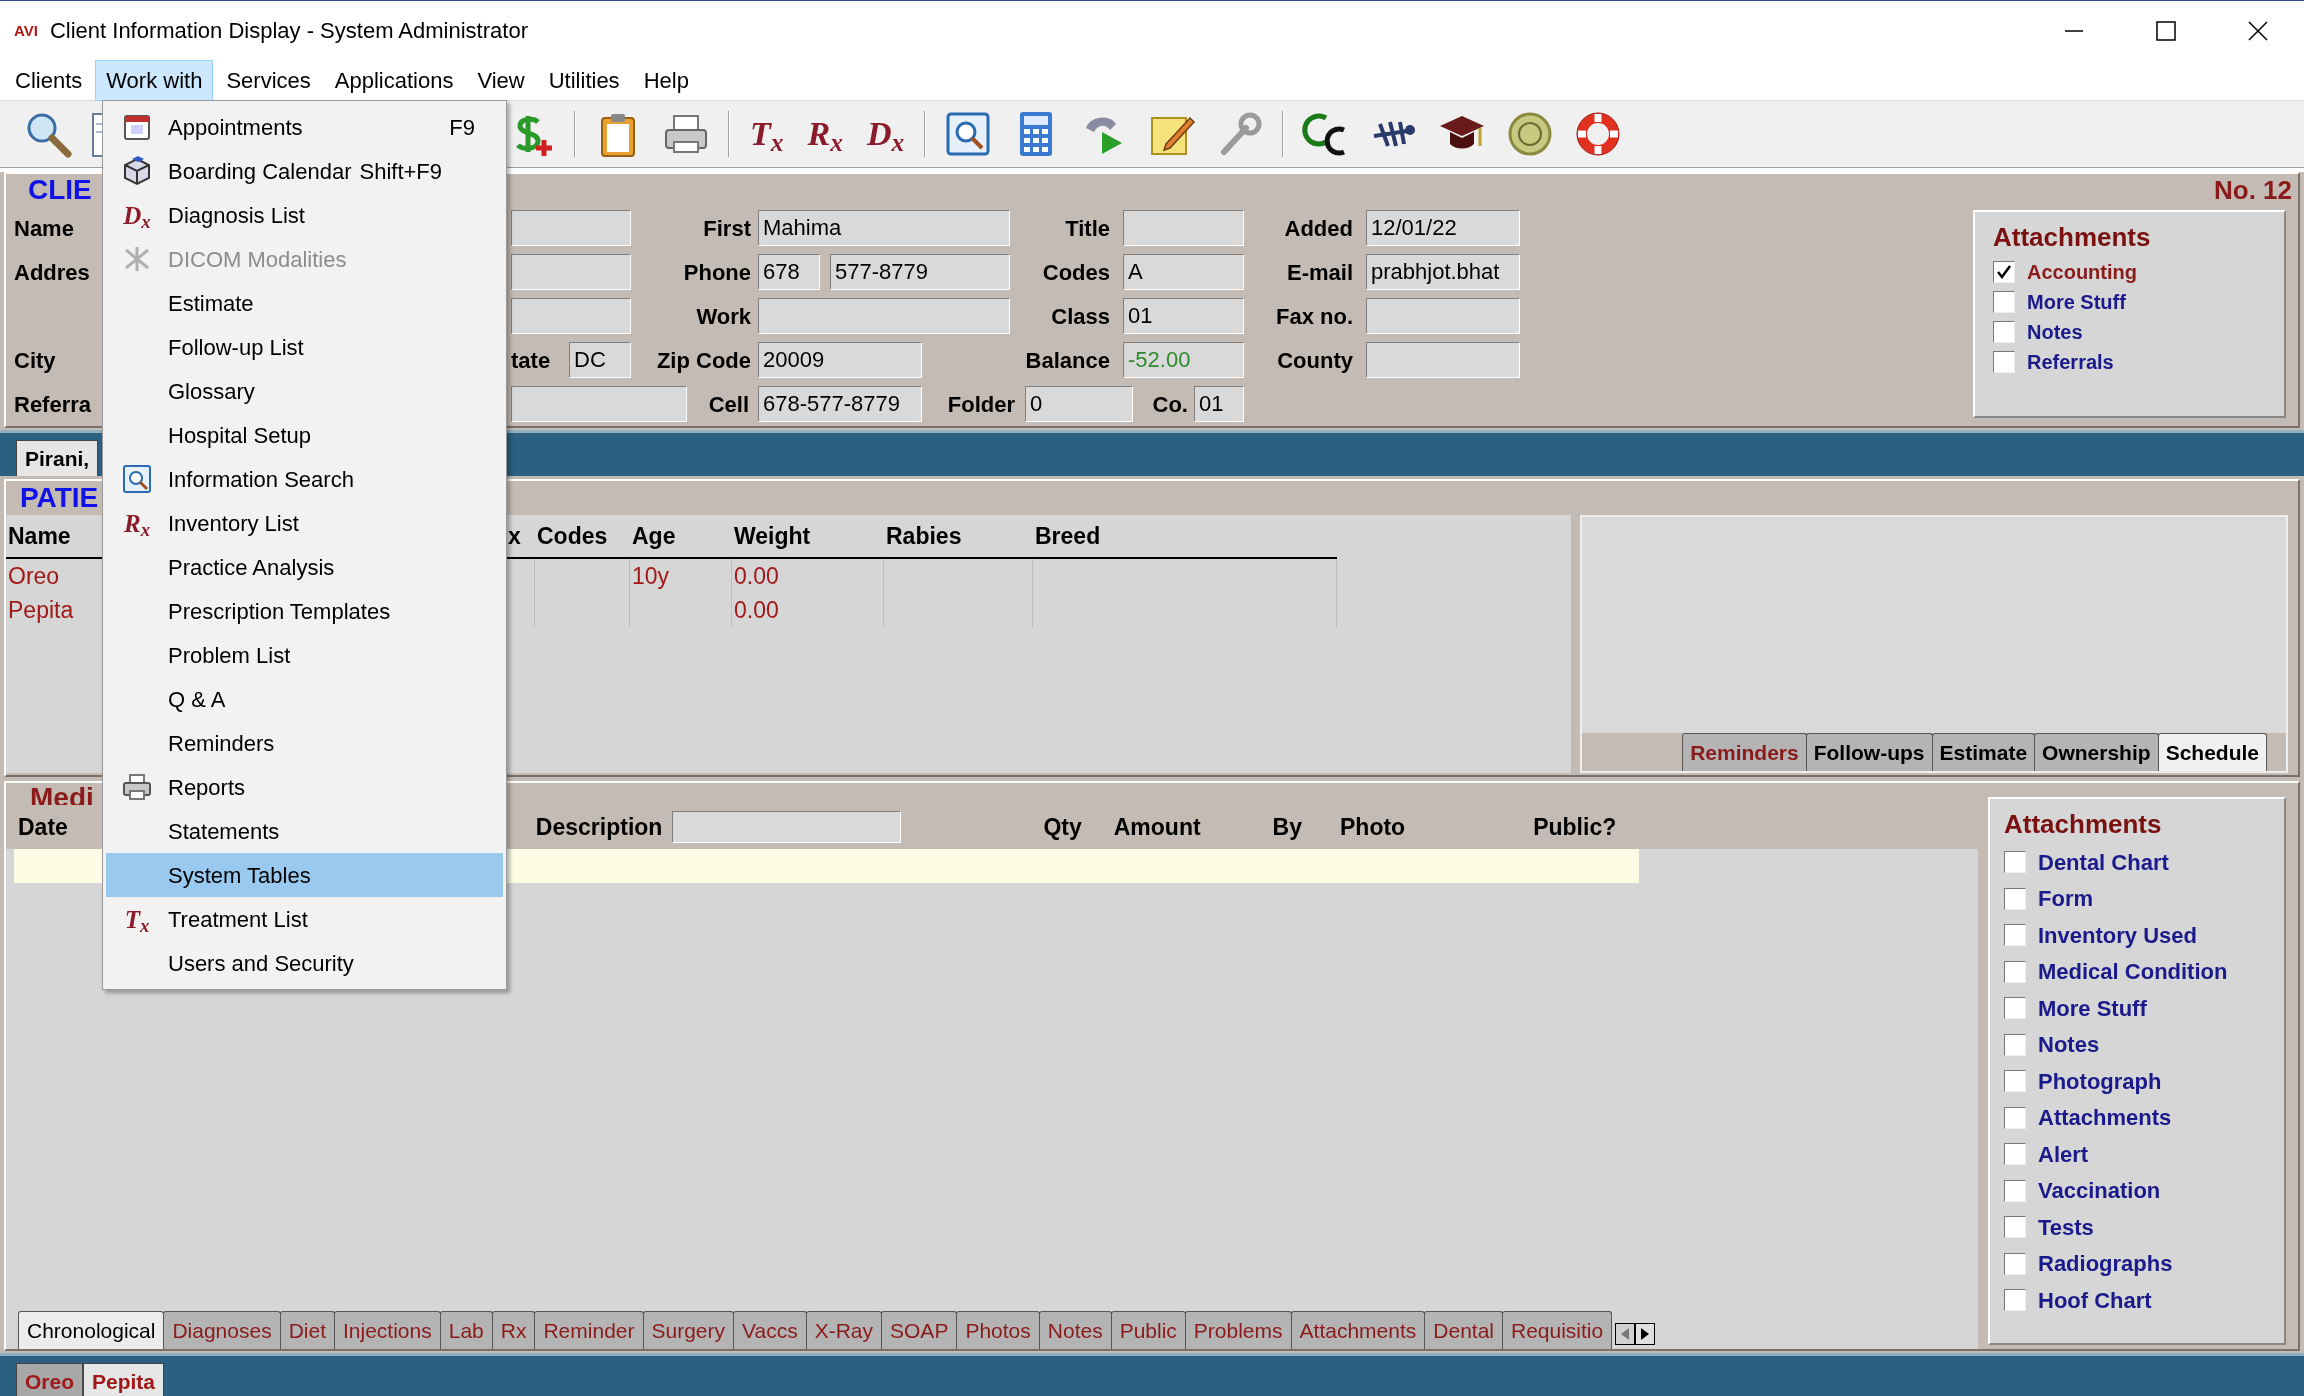  I want to click on search-window-icon, so click(968, 134).